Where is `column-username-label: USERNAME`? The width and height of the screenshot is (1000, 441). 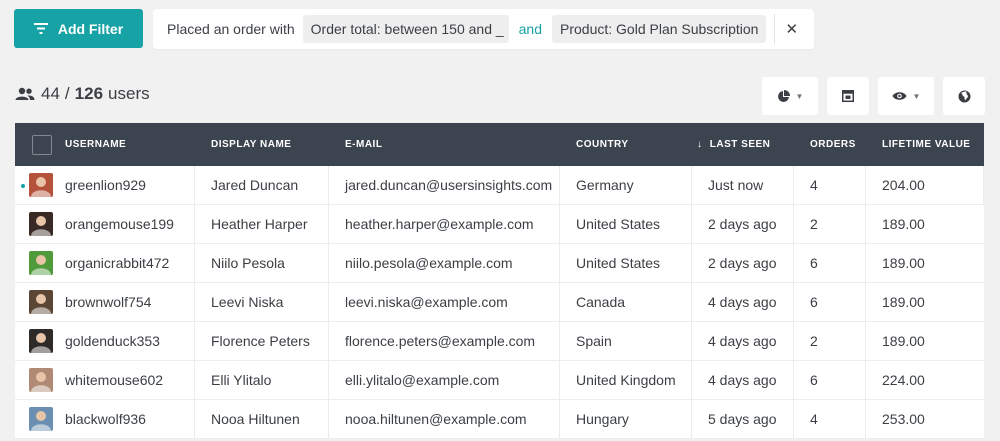
column-username-label: USERNAME is located at coordinates (96, 144).